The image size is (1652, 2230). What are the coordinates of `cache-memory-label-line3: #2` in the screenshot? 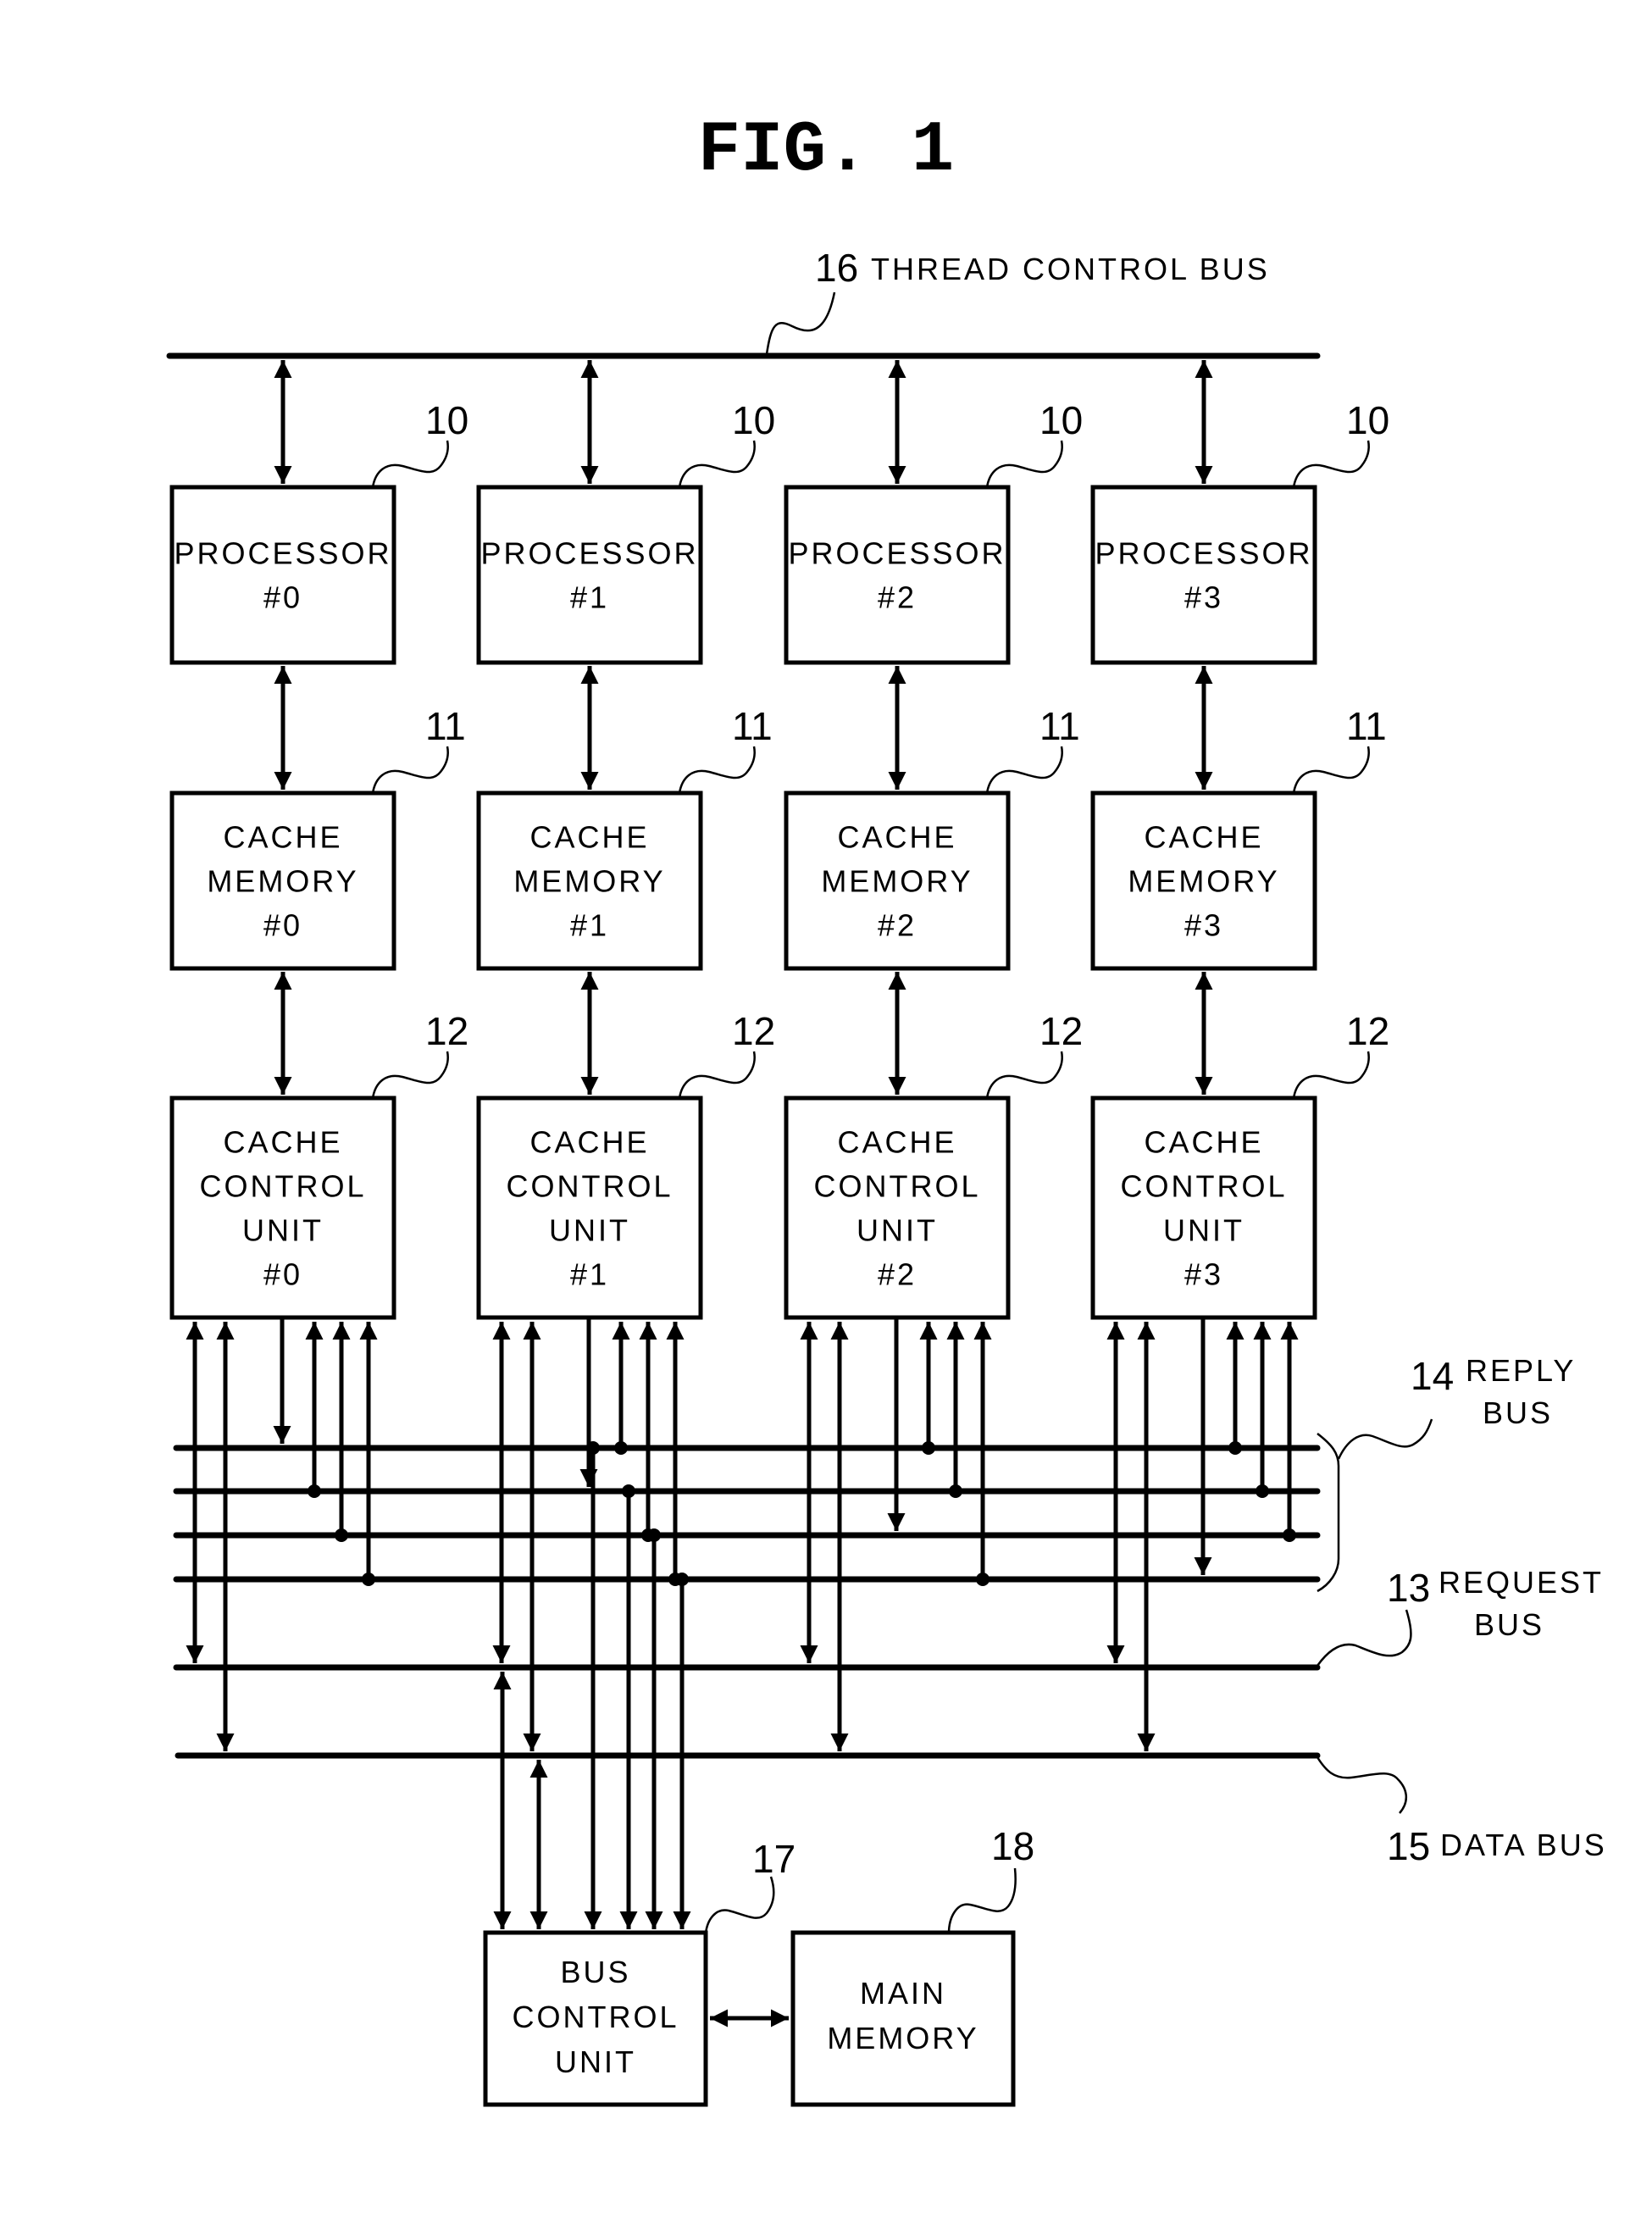 It's located at (898, 925).